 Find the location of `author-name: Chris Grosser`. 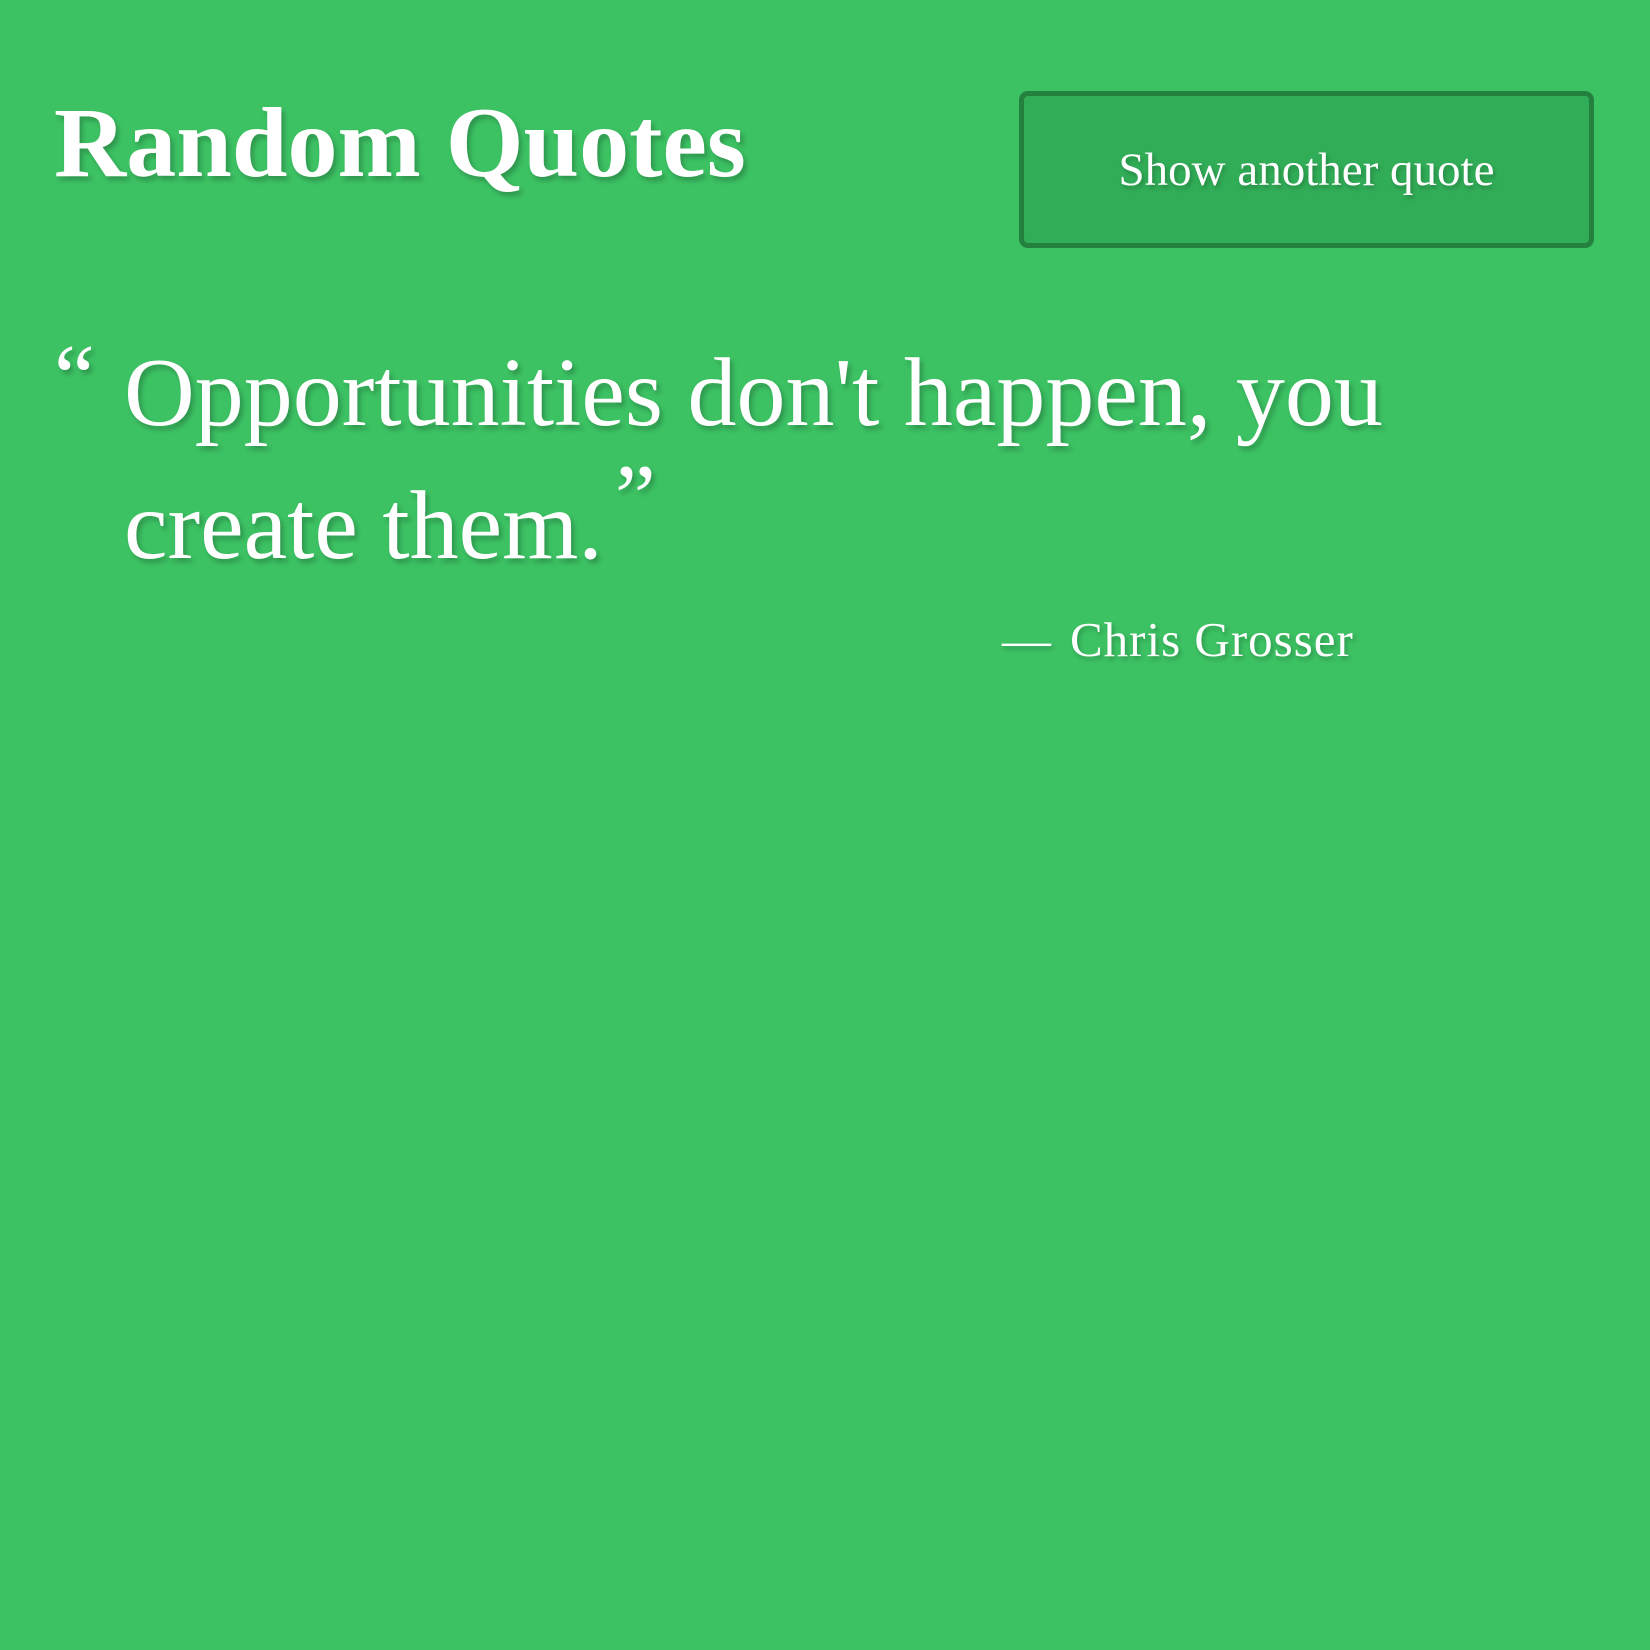

author-name: Chris Grosser is located at coordinates (1212, 639).